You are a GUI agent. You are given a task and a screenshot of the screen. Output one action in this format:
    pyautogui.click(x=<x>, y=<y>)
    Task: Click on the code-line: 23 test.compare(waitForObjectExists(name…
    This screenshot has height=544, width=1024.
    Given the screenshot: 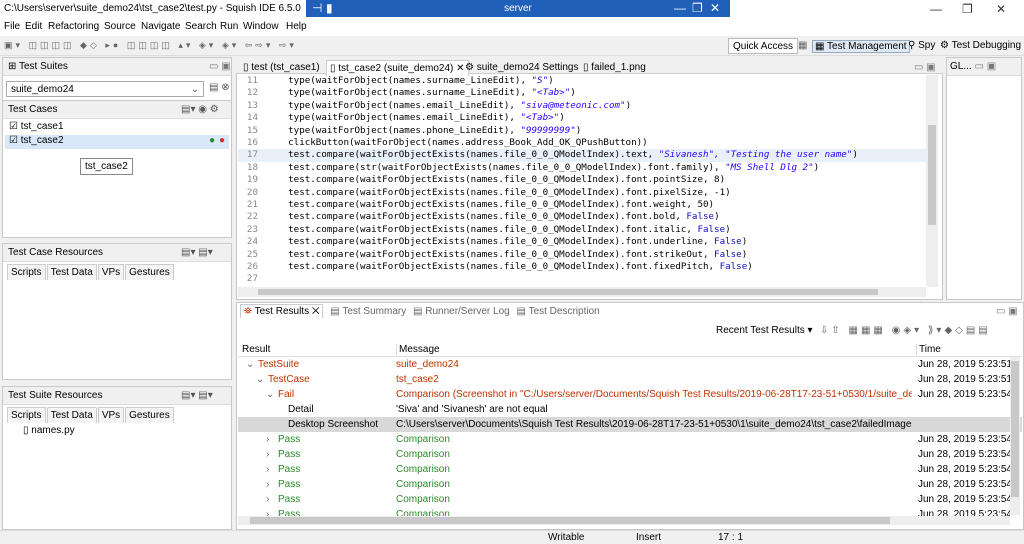 What is the action you would take?
    pyautogui.click(x=588, y=230)
    